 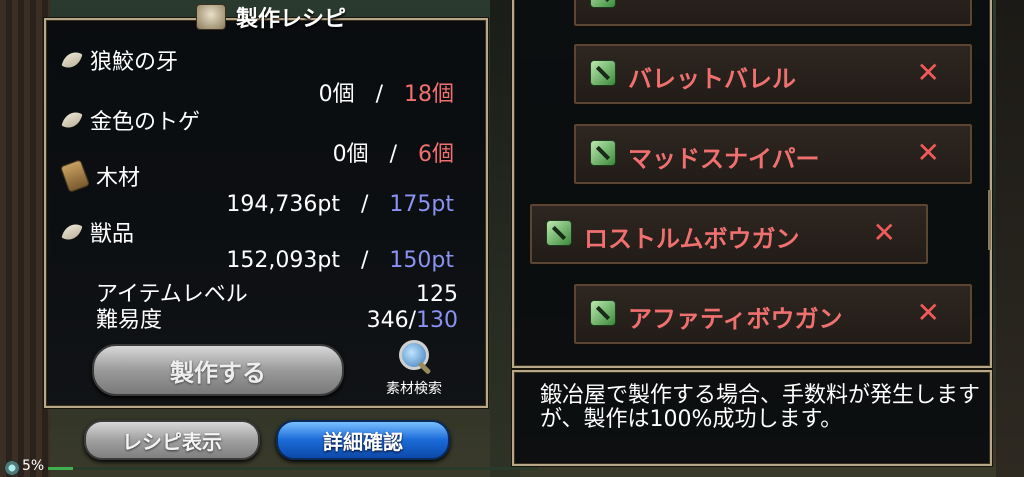 What do you see at coordinates (293, 468) in the screenshot?
I see `progress-track` at bounding box center [293, 468].